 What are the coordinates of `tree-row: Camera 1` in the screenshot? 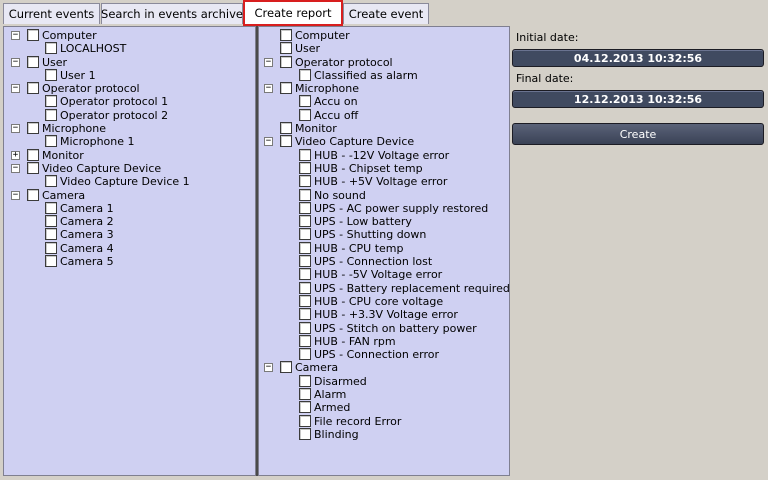 It's located at (129, 208).